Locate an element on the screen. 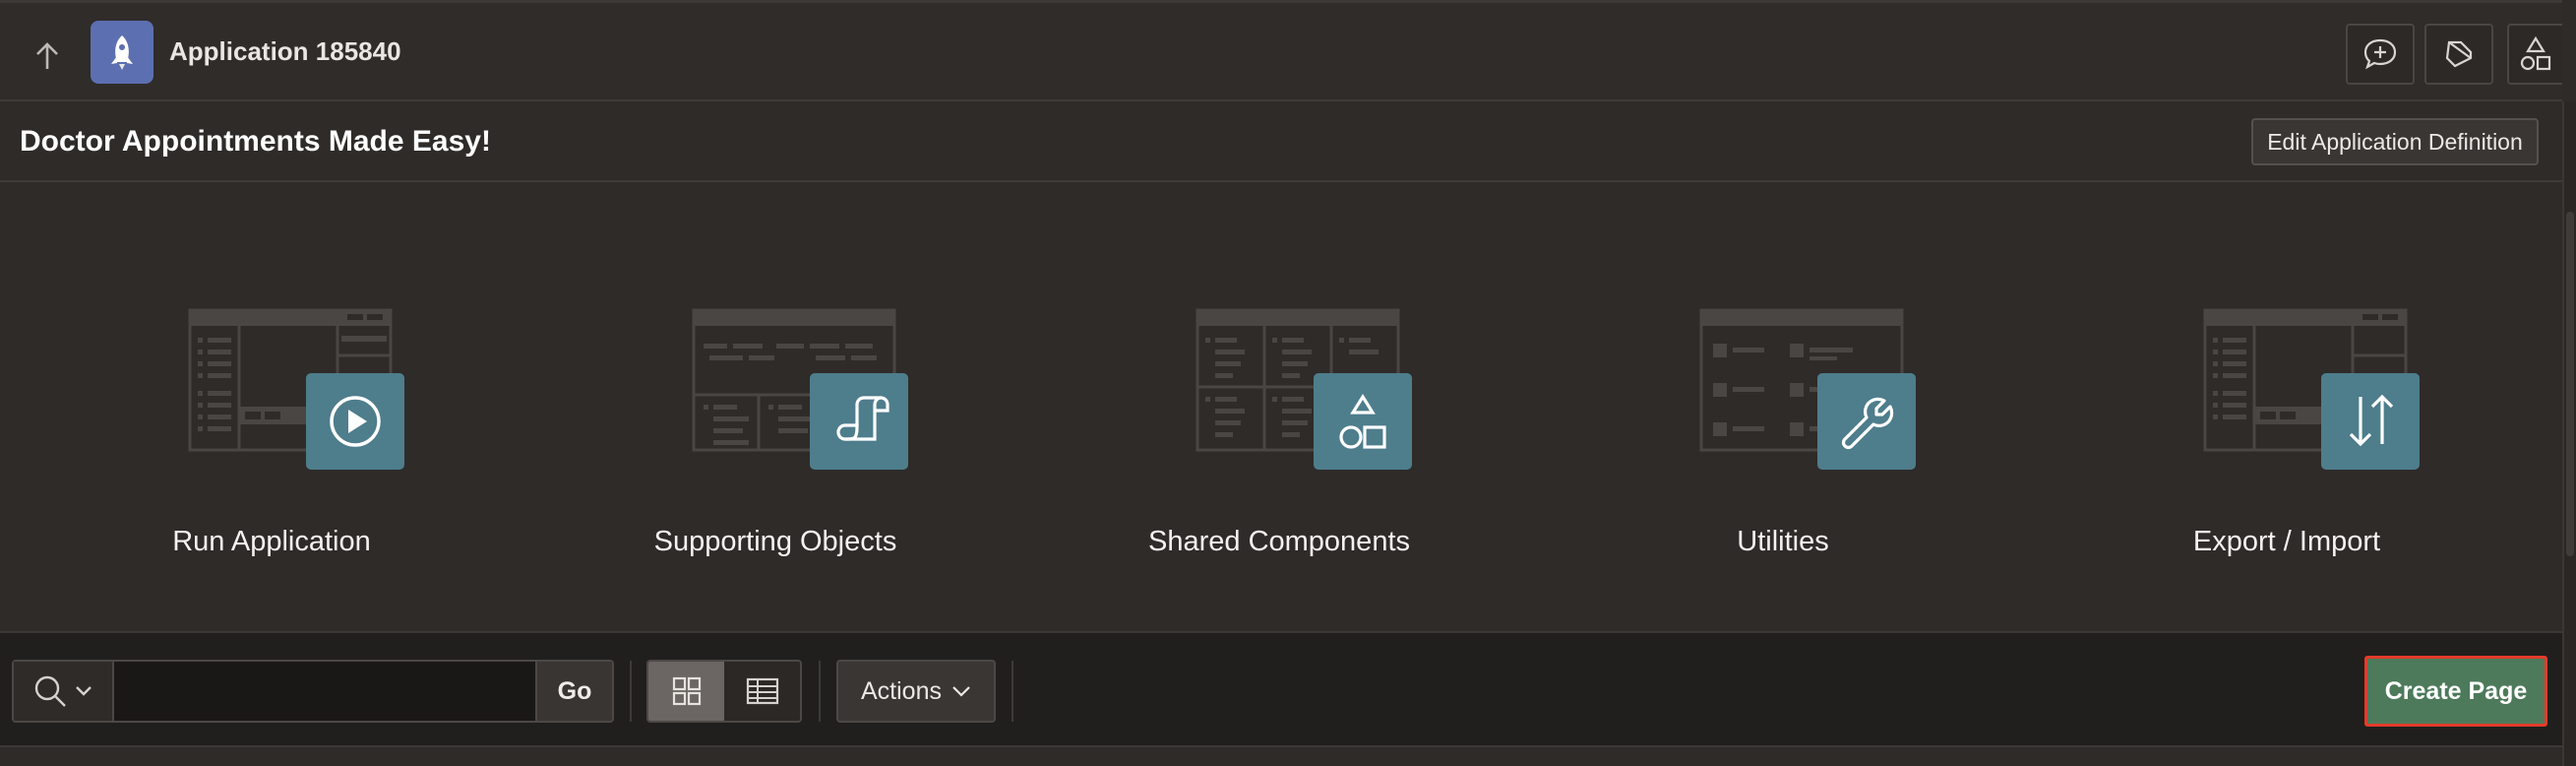  page-footer-edge is located at coordinates (1281, 755).